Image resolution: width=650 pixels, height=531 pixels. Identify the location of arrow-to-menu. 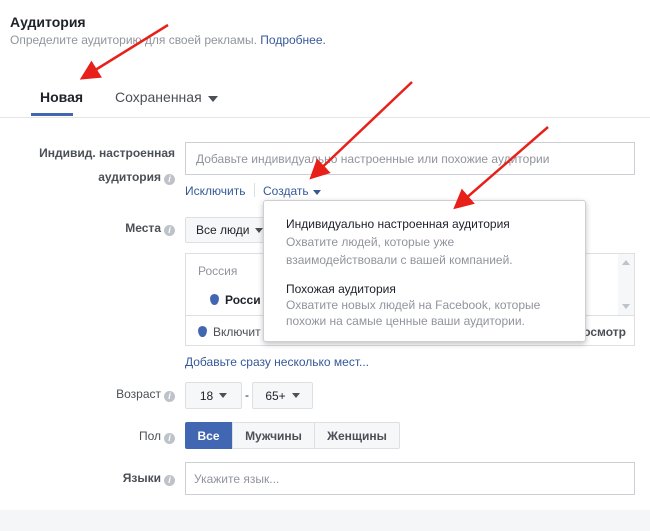
(501, 168).